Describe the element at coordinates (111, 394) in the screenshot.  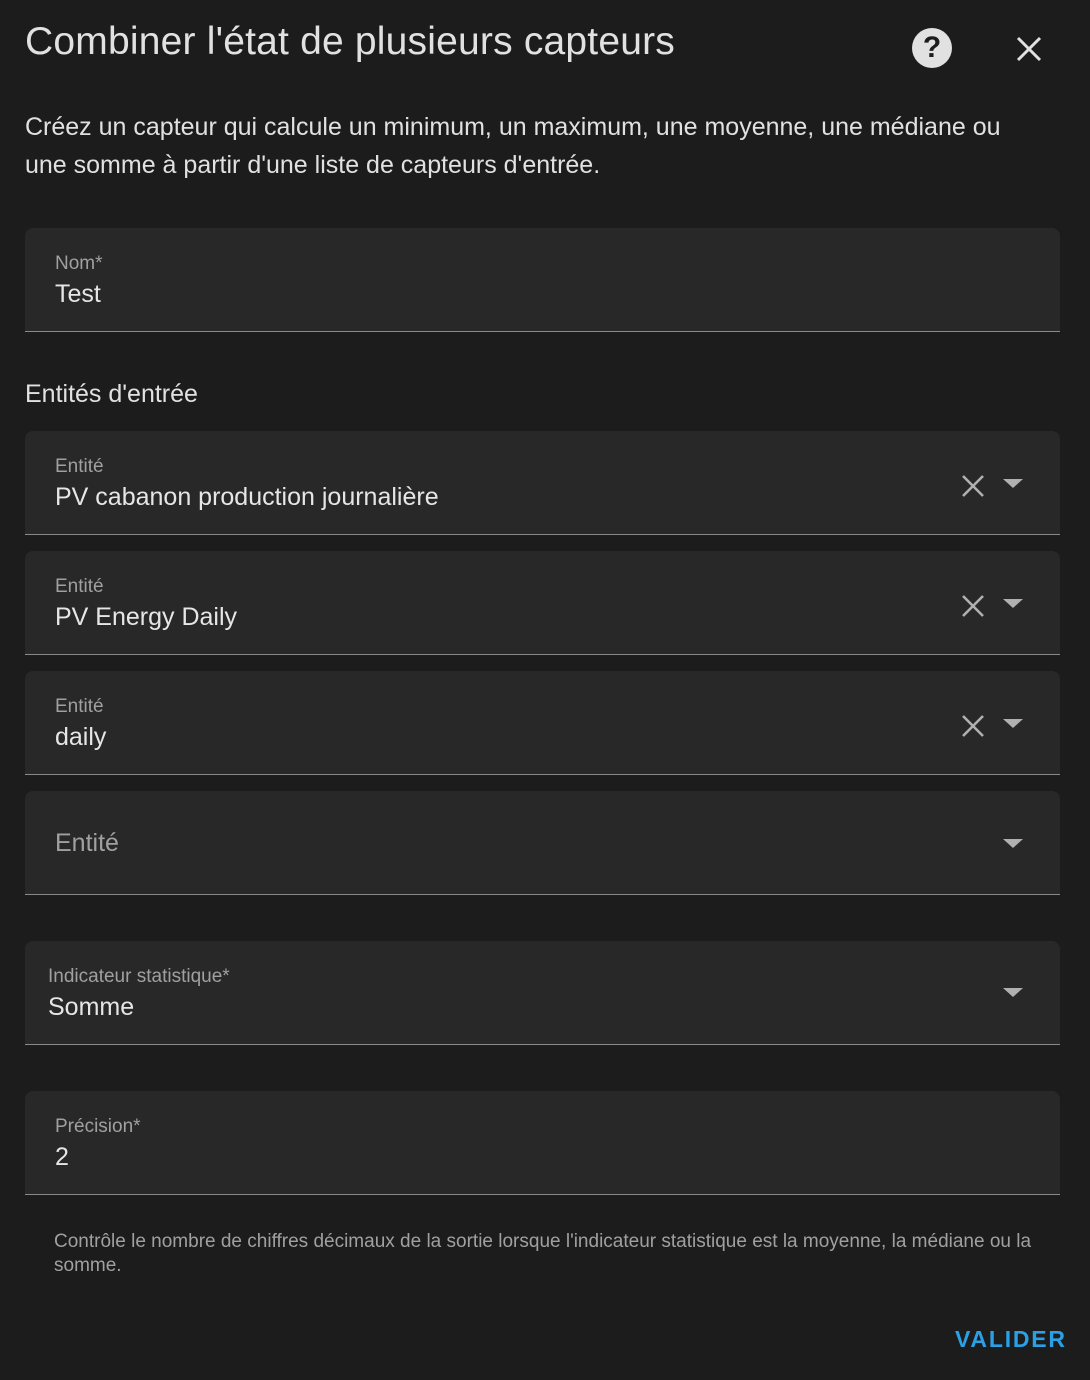
I see `entities-section-title: Entités d'entrée` at that location.